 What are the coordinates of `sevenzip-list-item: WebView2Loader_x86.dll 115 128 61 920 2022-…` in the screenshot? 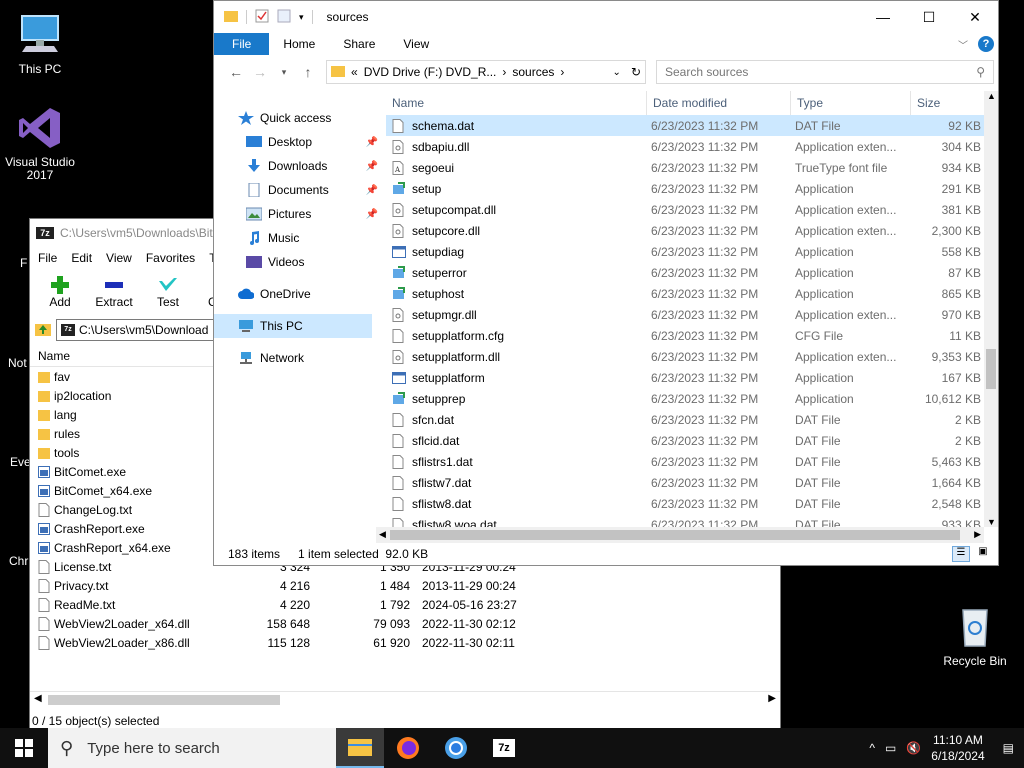 It's located at (405, 642).